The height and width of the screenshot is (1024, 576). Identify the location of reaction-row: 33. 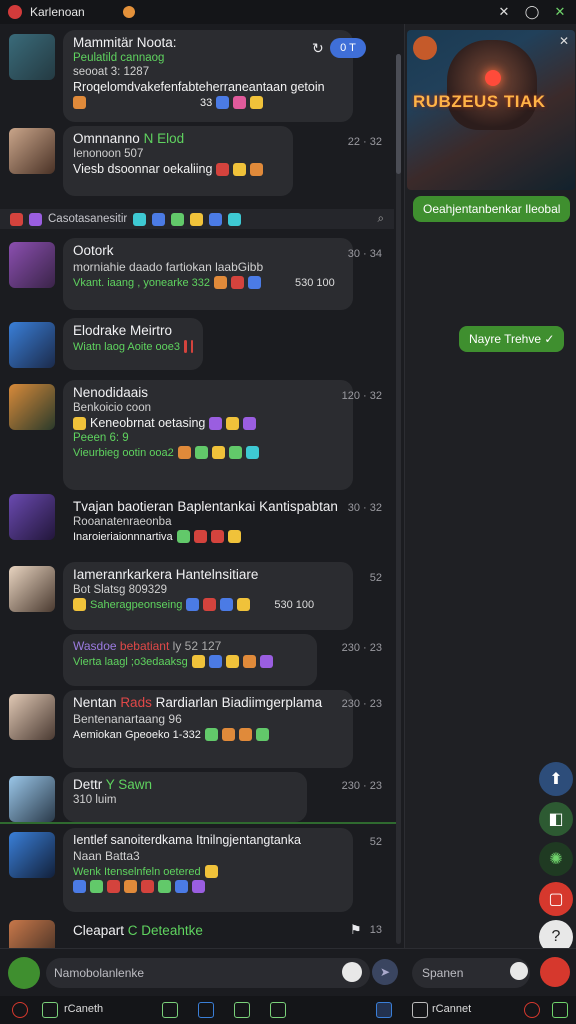
(208, 102).